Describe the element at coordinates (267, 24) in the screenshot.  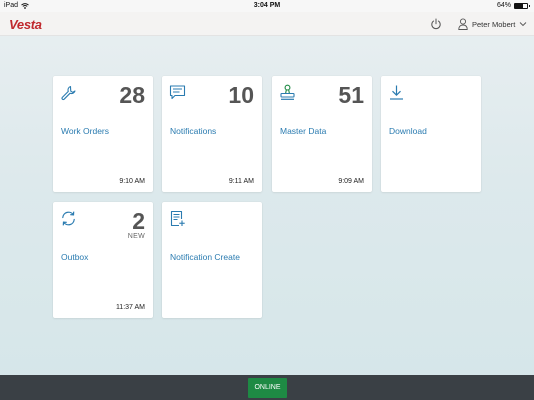
I see `app-header: Vesta Peter Mobert` at that location.